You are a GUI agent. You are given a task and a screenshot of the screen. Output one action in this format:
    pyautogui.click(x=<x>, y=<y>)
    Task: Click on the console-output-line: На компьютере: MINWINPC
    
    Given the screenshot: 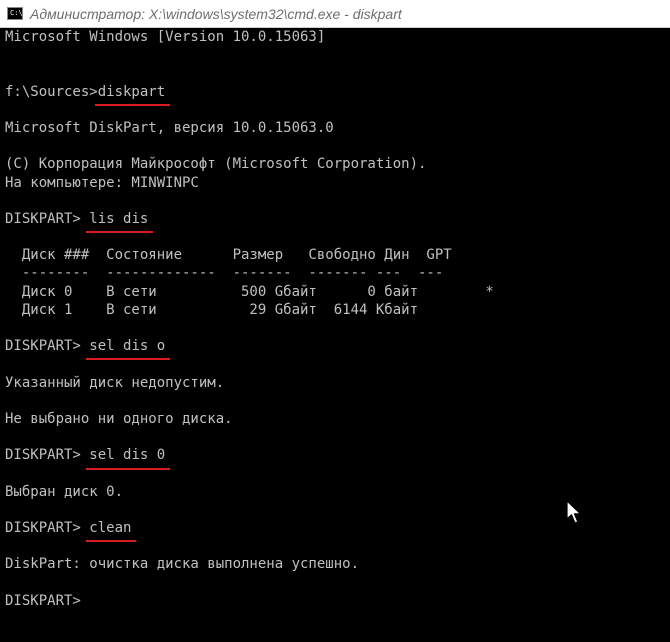 What is the action you would take?
    pyautogui.click(x=102, y=182)
    